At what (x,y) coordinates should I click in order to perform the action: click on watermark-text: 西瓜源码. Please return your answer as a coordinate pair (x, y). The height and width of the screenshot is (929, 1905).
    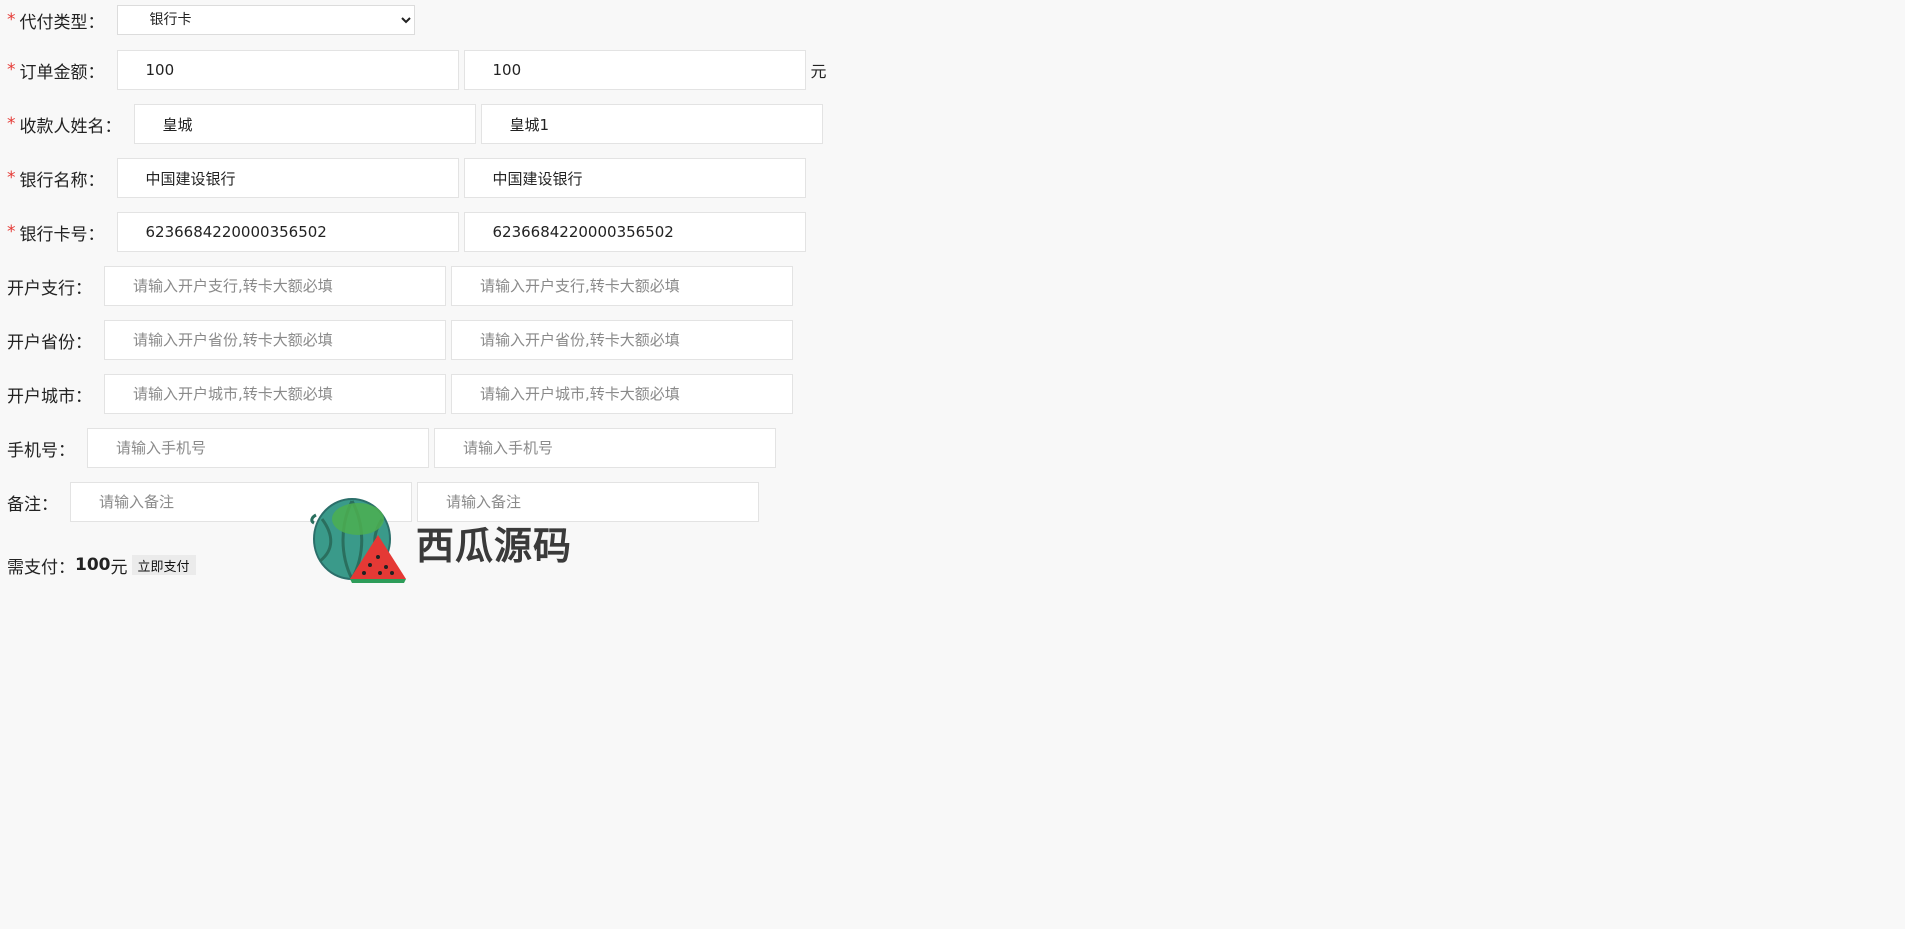
    Looking at the image, I should click on (494, 546).